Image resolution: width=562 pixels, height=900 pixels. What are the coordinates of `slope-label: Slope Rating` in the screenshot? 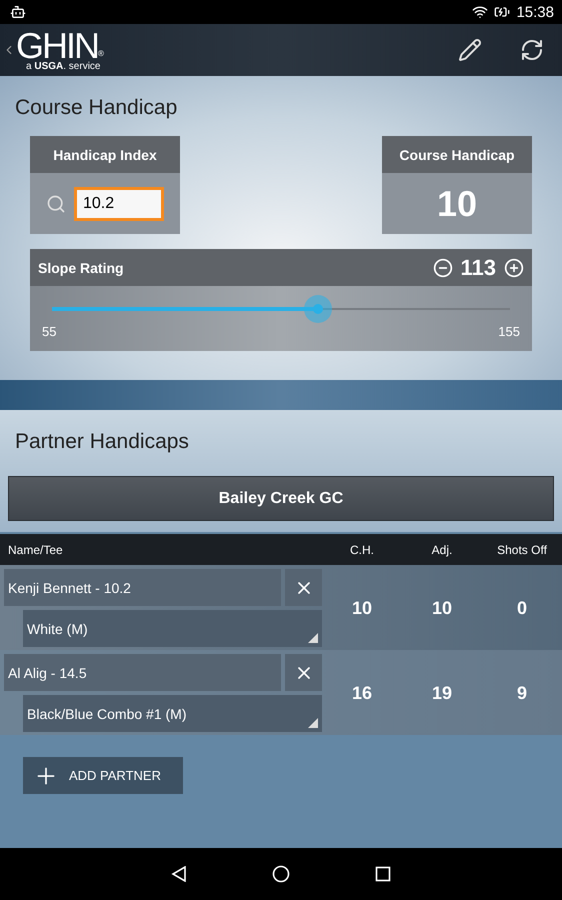 It's located at (81, 268).